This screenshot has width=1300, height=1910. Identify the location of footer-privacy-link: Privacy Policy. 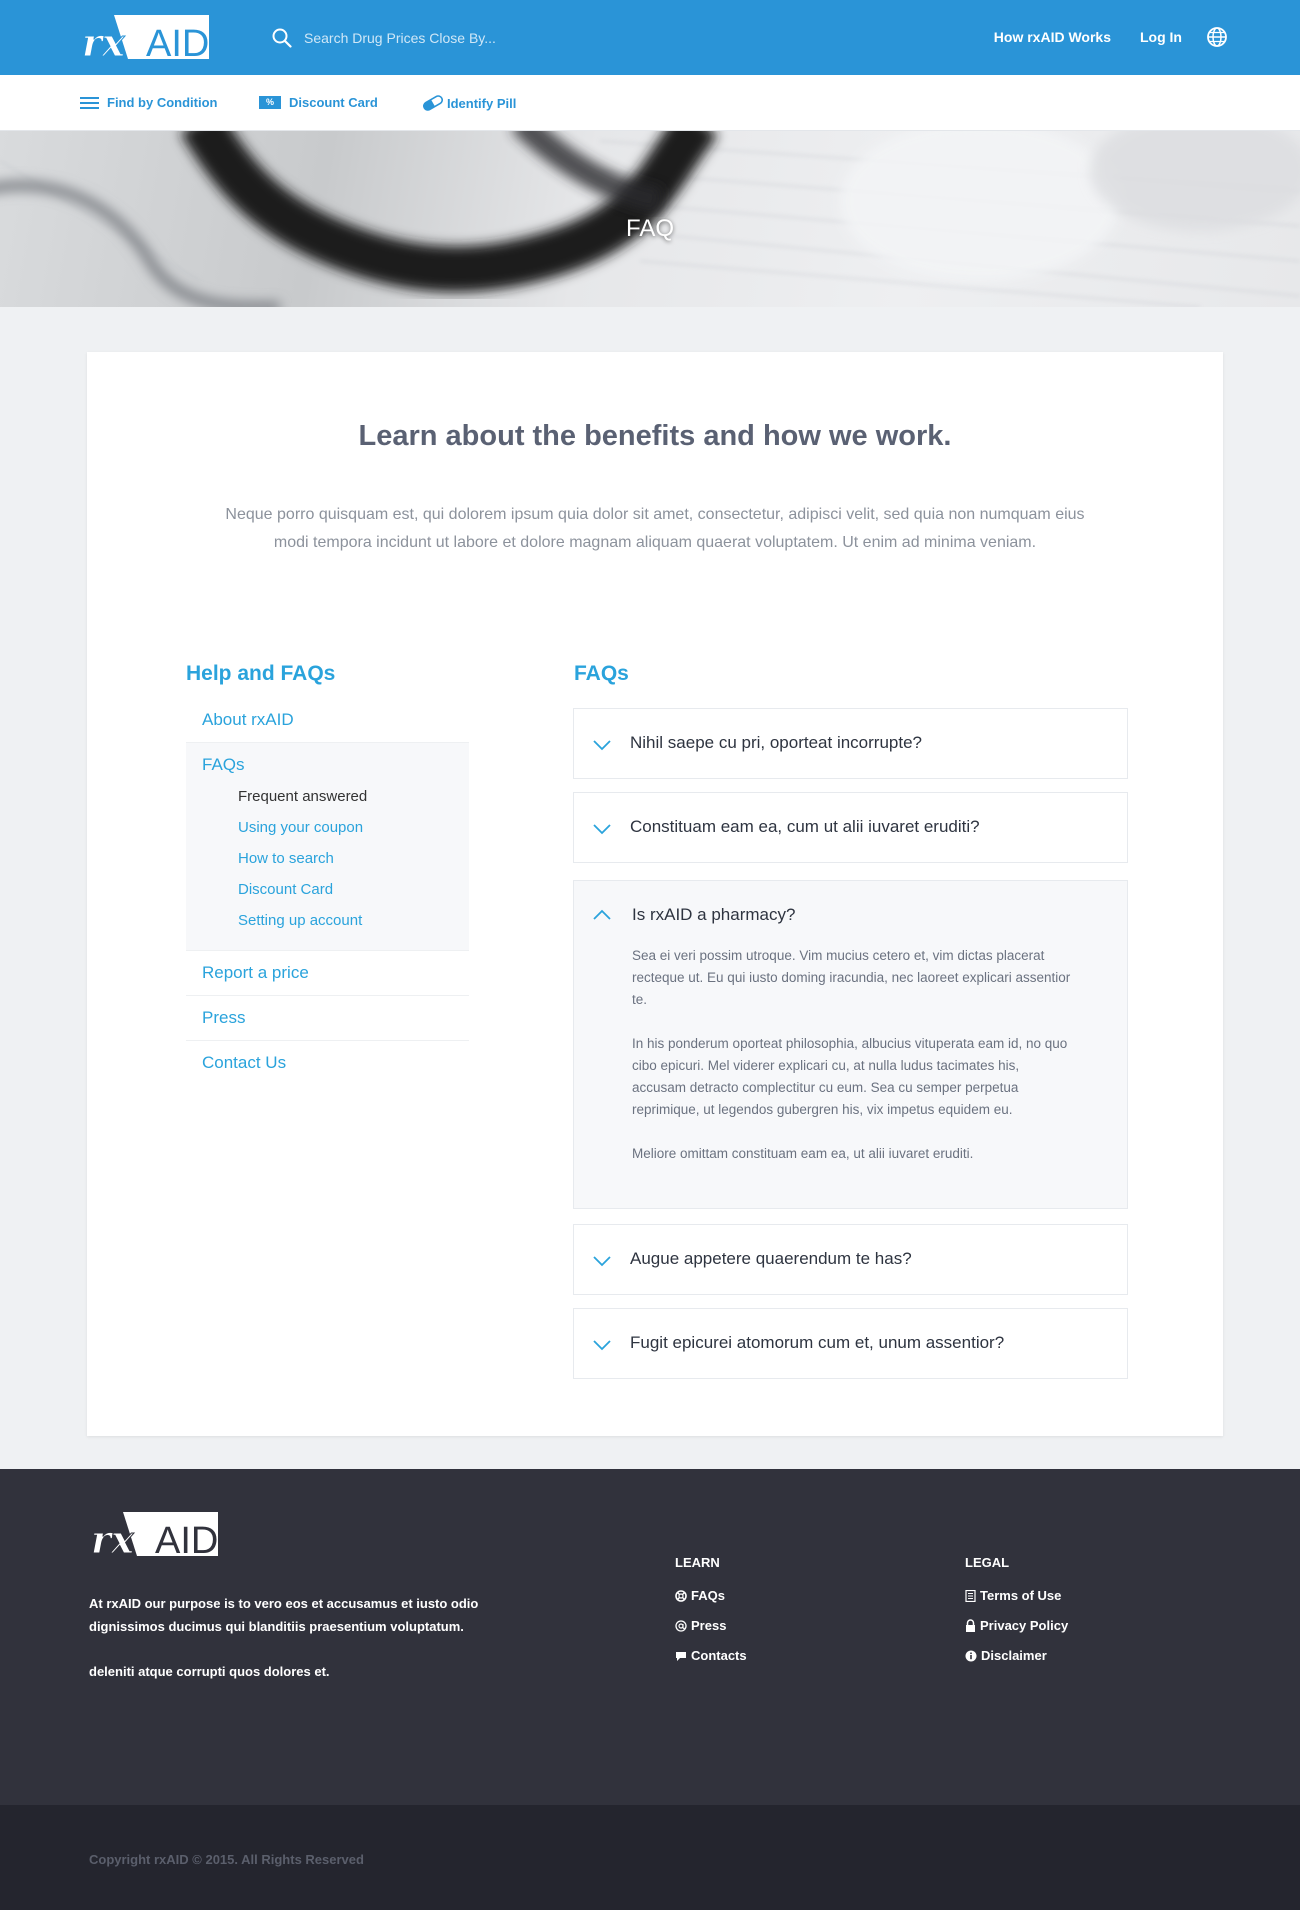
(1016, 1625).